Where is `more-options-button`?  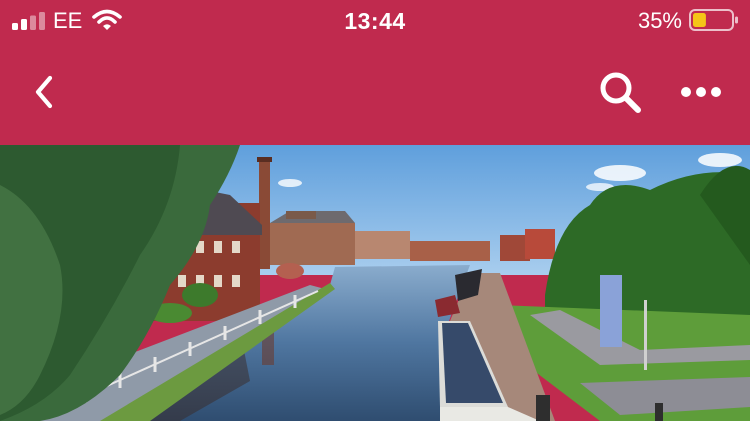 more-options-button is located at coordinates (701, 92).